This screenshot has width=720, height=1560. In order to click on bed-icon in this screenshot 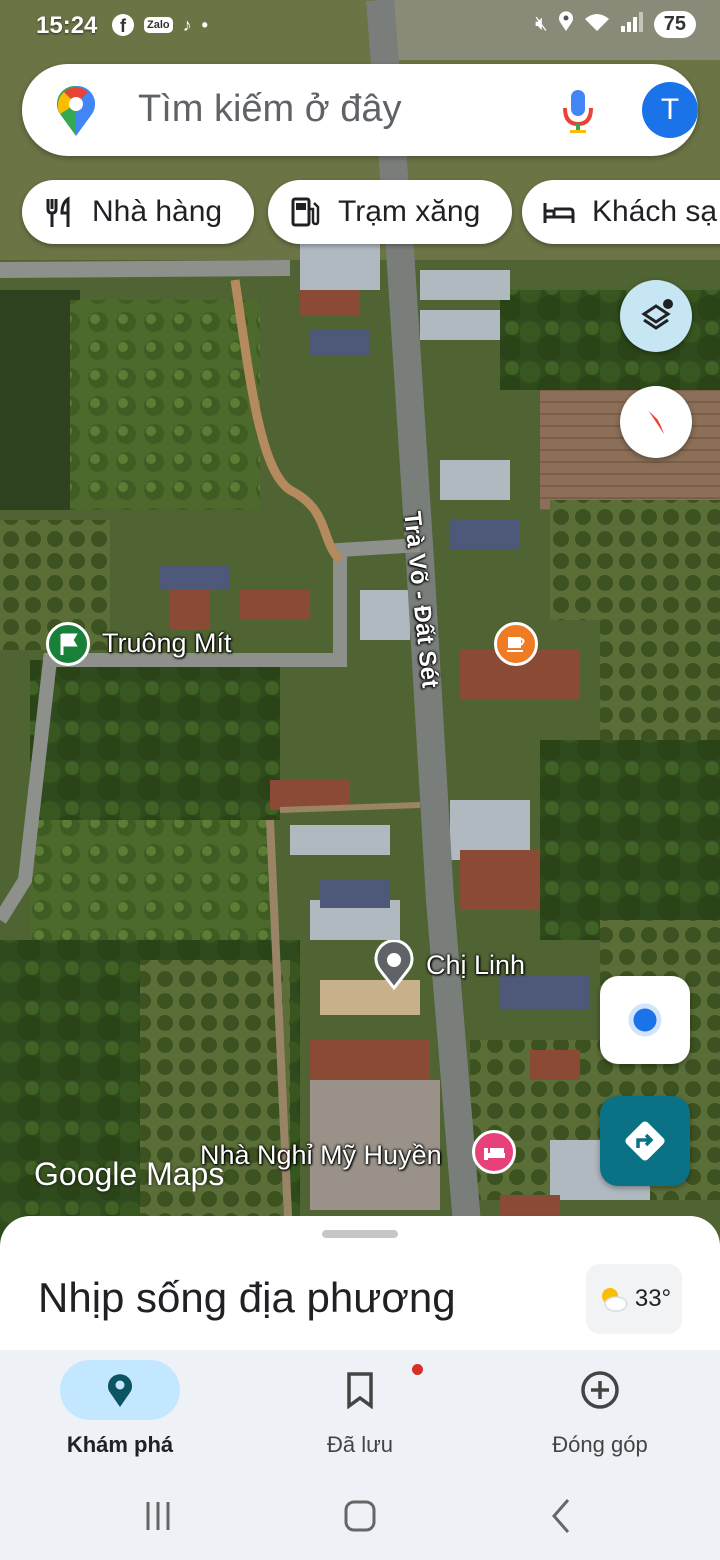, I will do `click(494, 1152)`.